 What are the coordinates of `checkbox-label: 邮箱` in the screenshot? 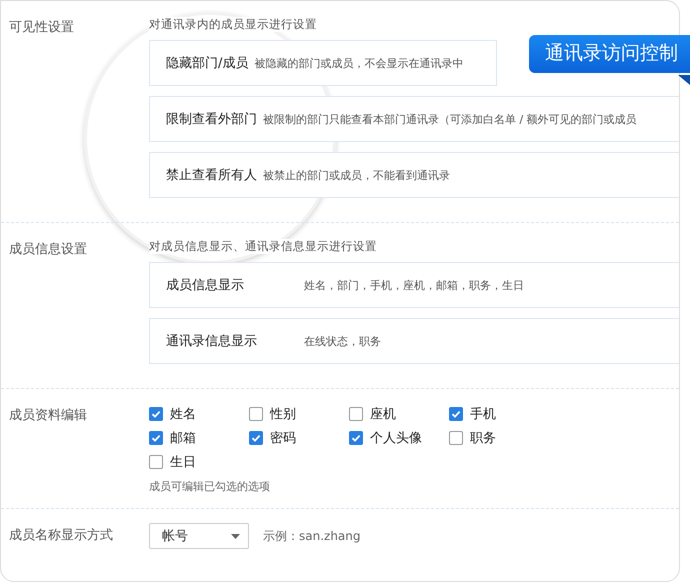 It's located at (183, 438).